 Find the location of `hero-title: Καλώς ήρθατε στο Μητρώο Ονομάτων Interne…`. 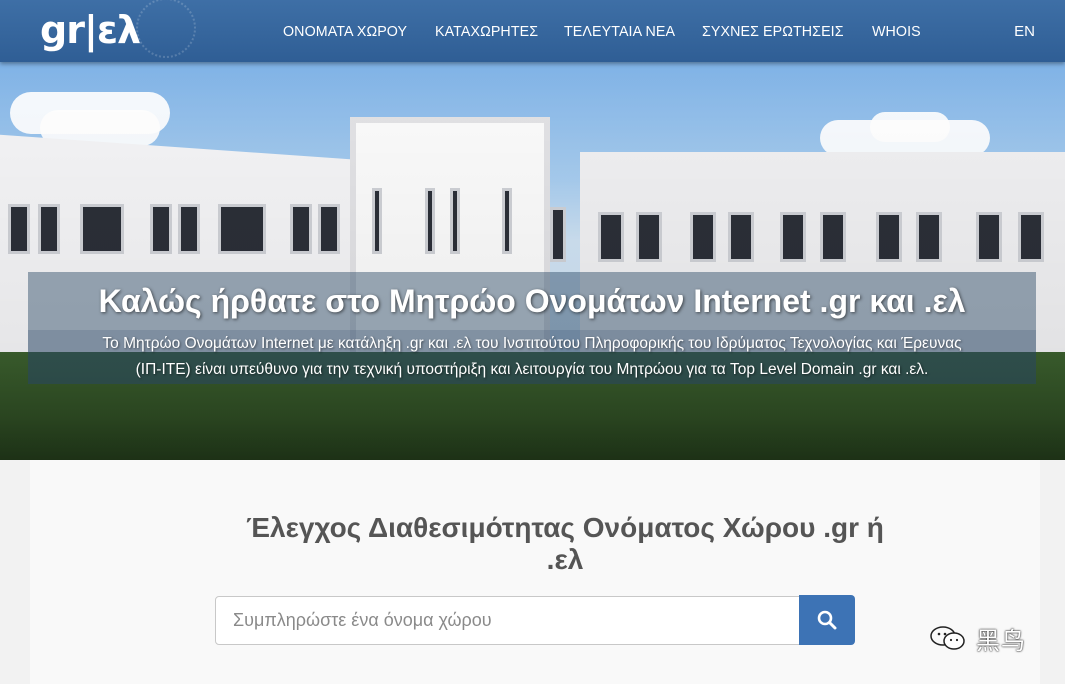

hero-title: Καλώς ήρθατε στο Μητρώο Ονομάτων Interne… is located at coordinates (532, 301).